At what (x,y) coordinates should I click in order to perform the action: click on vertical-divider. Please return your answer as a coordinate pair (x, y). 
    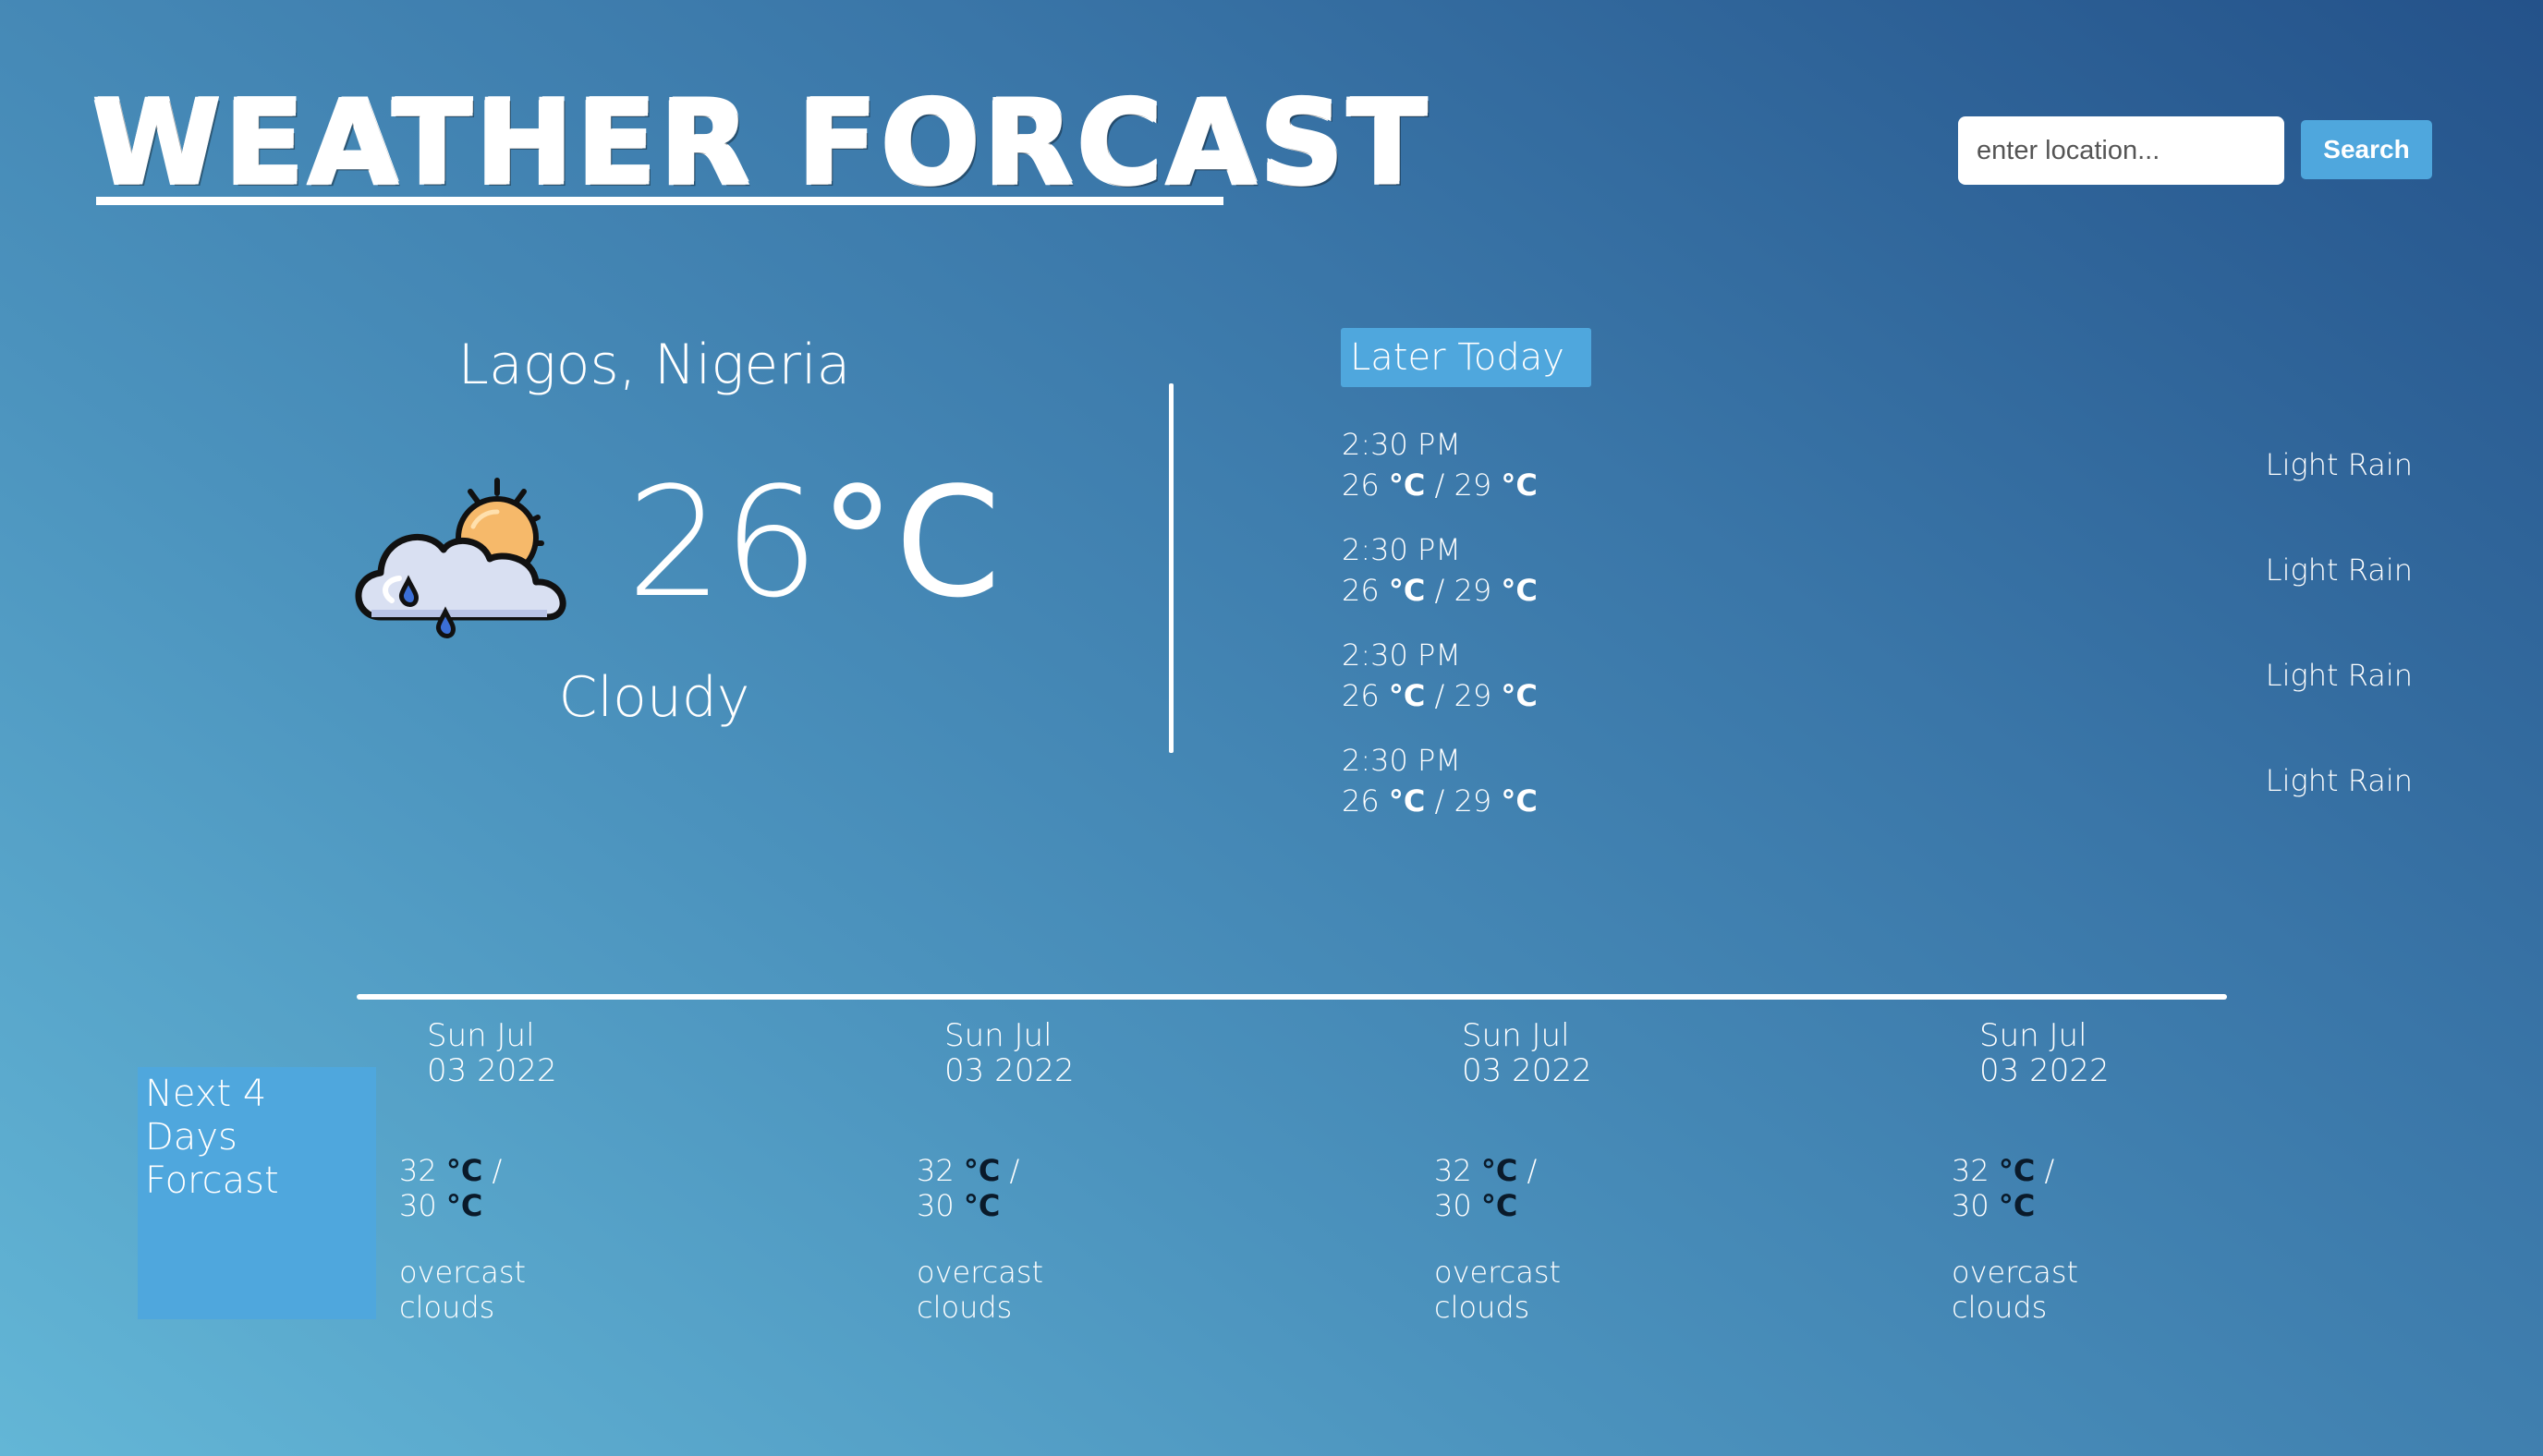
    Looking at the image, I should click on (1171, 568).